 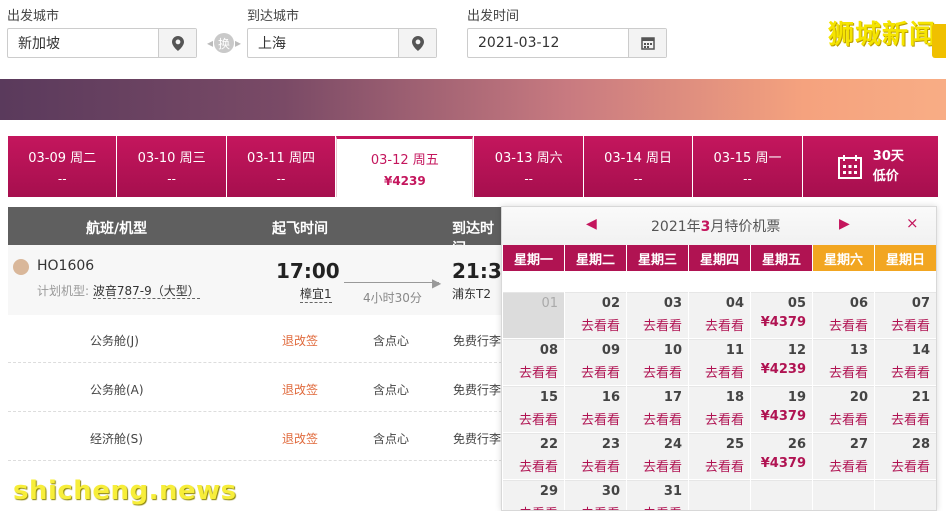 I want to click on tab-price: --, so click(x=638, y=179).